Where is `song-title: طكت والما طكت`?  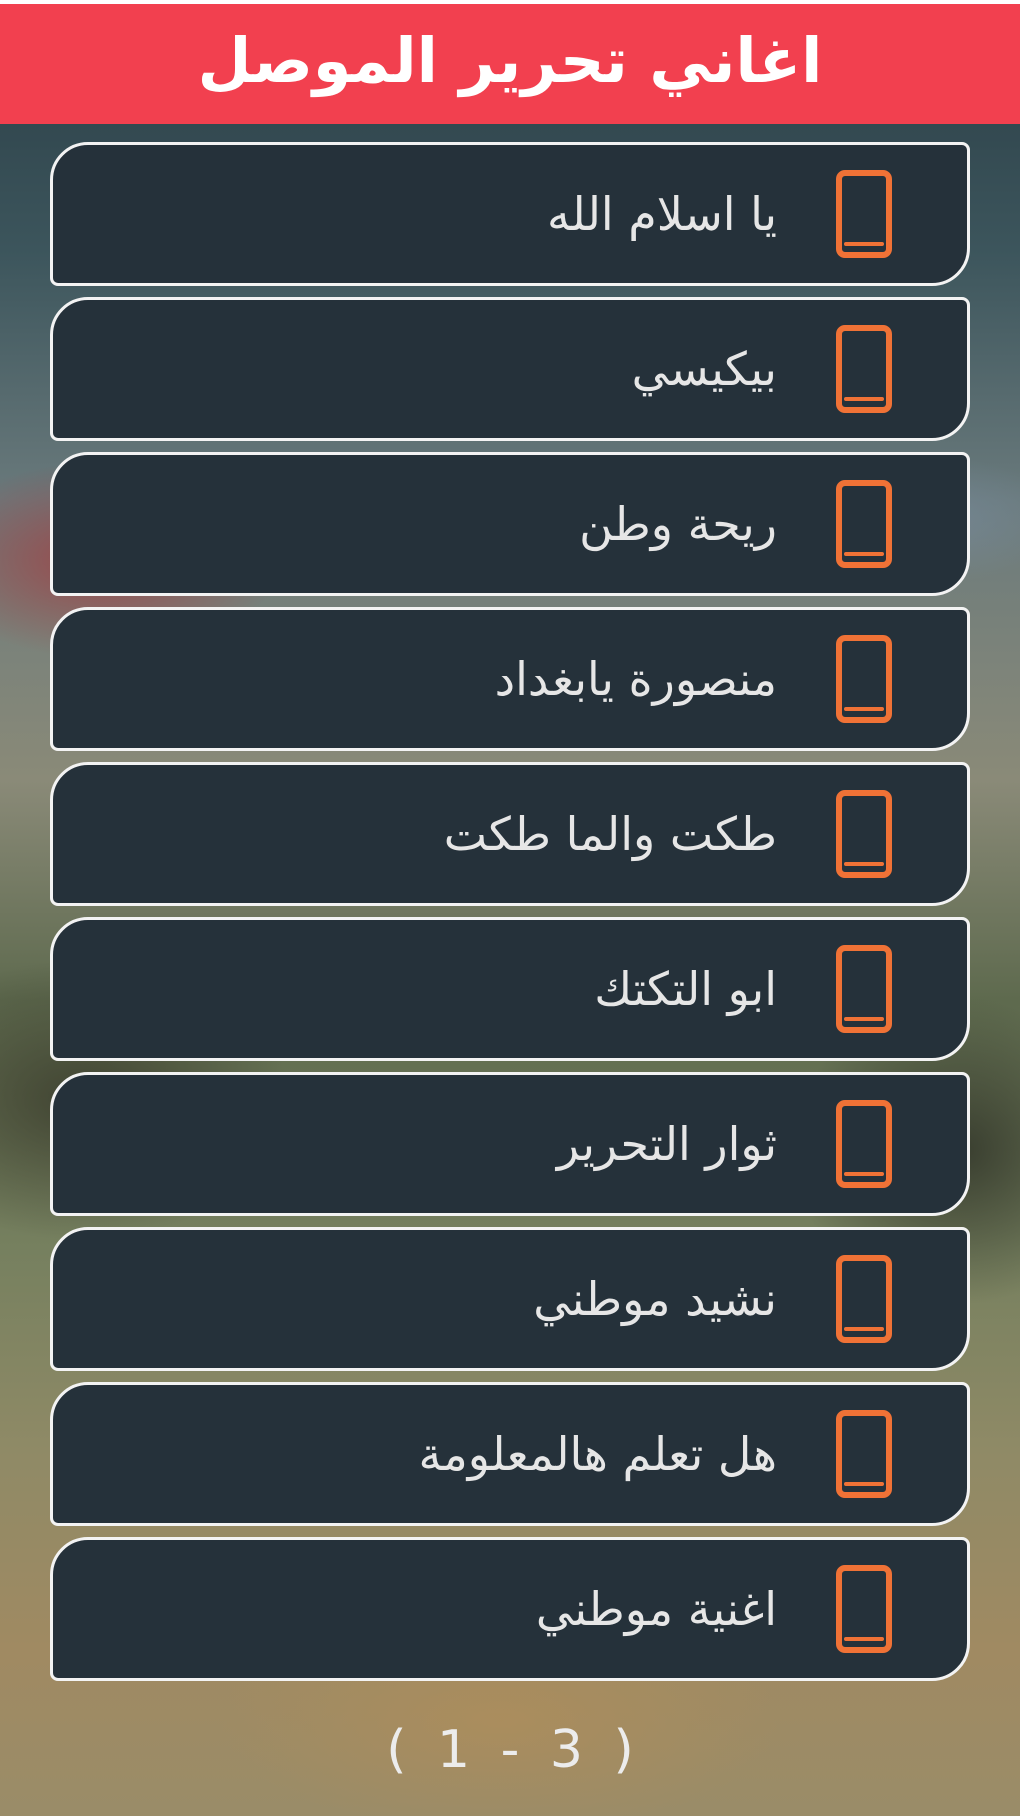
song-title: طكت والما طكت is located at coordinates (610, 834).